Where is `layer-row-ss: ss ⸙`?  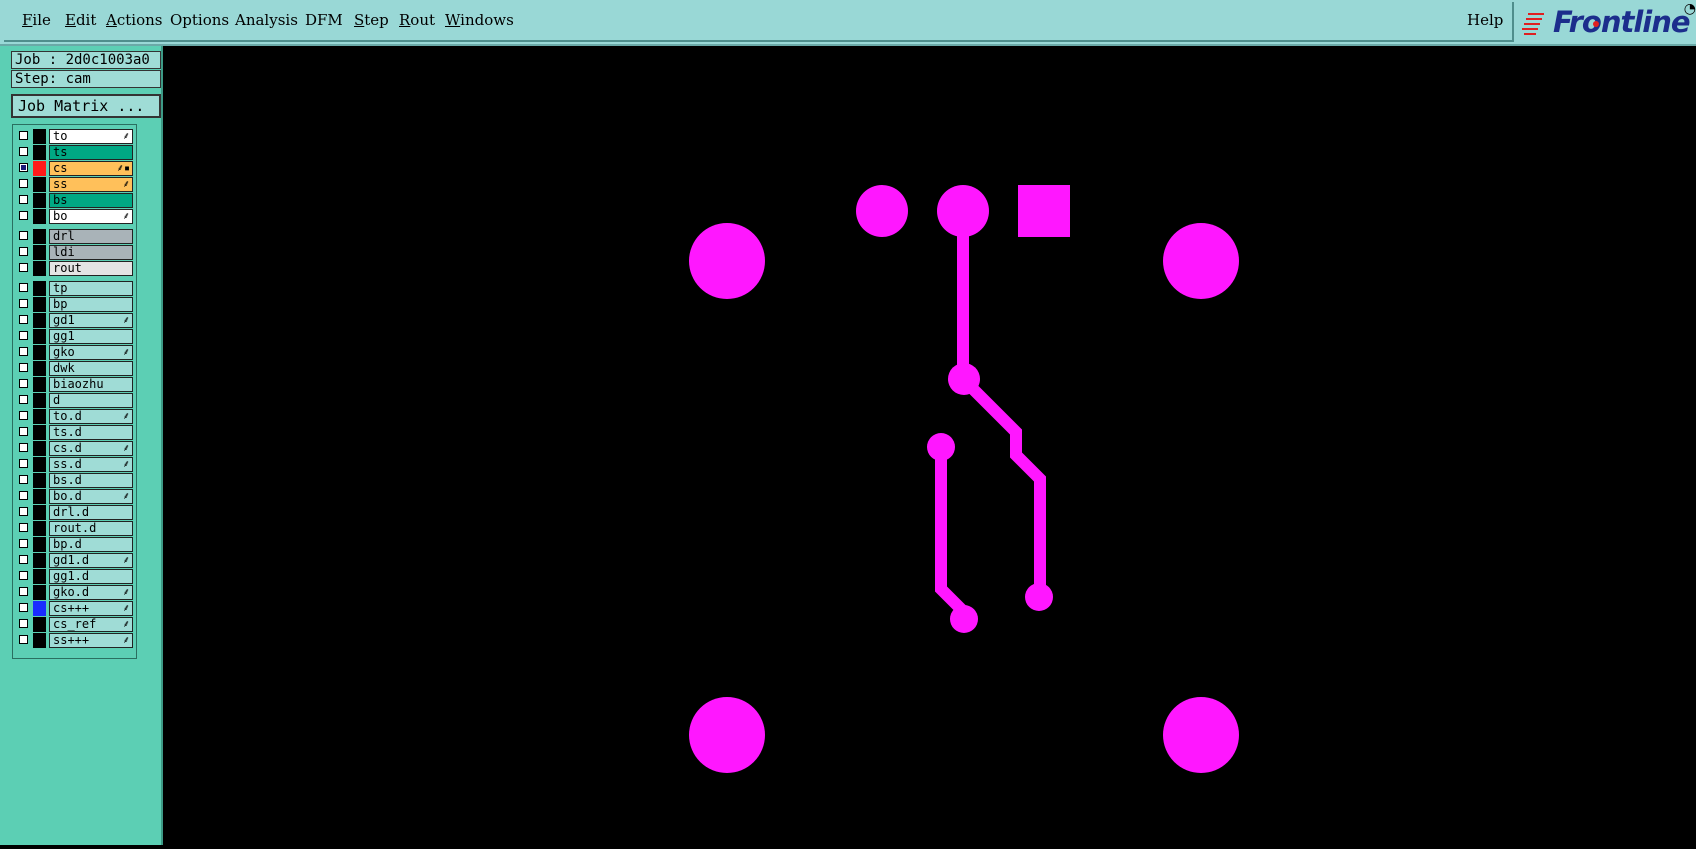 layer-row-ss: ss ⸙ is located at coordinates (74, 184).